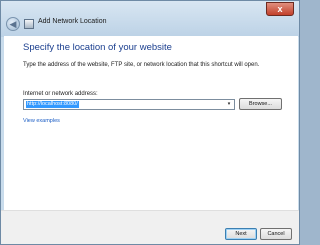 Image resolution: width=320 pixels, height=245 pixels. Describe the element at coordinates (13, 24) in the screenshot. I see `back-arrow-icon: ◀` at that location.